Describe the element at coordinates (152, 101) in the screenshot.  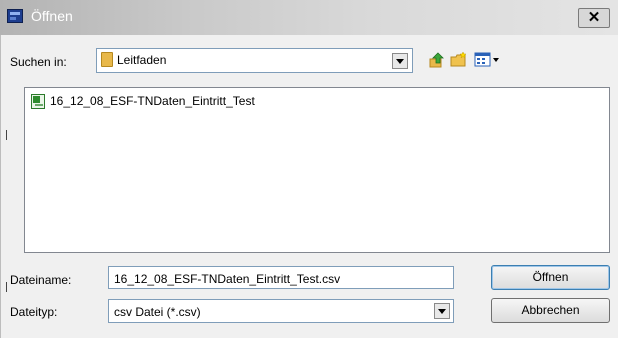
I see `file-name: 16_12_08_ESF-TNDaten_Eintritt_Test` at that location.